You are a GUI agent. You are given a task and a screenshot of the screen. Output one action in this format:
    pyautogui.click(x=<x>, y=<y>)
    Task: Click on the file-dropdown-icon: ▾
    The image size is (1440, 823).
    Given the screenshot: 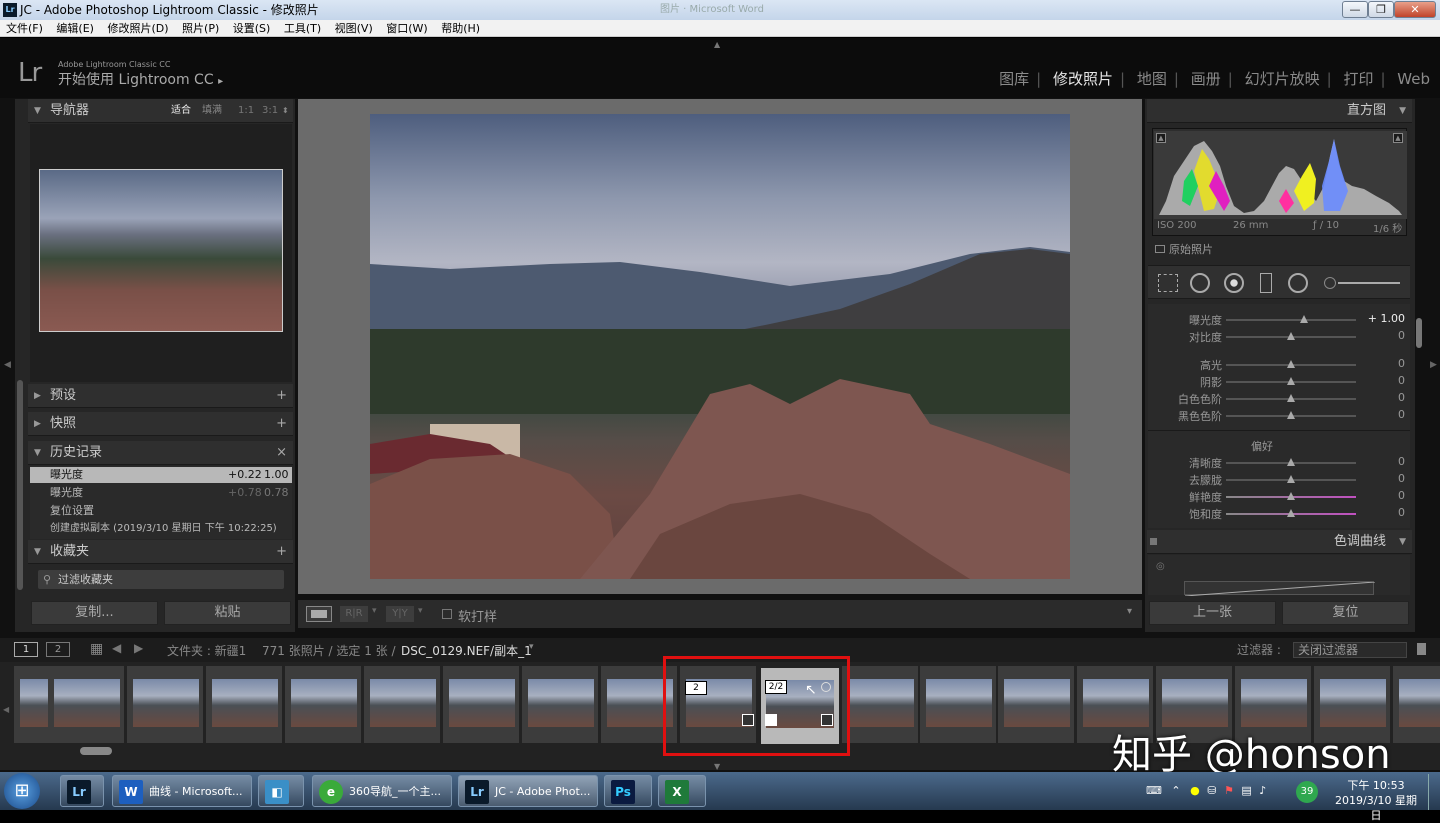 What is the action you would take?
    pyautogui.click(x=531, y=647)
    